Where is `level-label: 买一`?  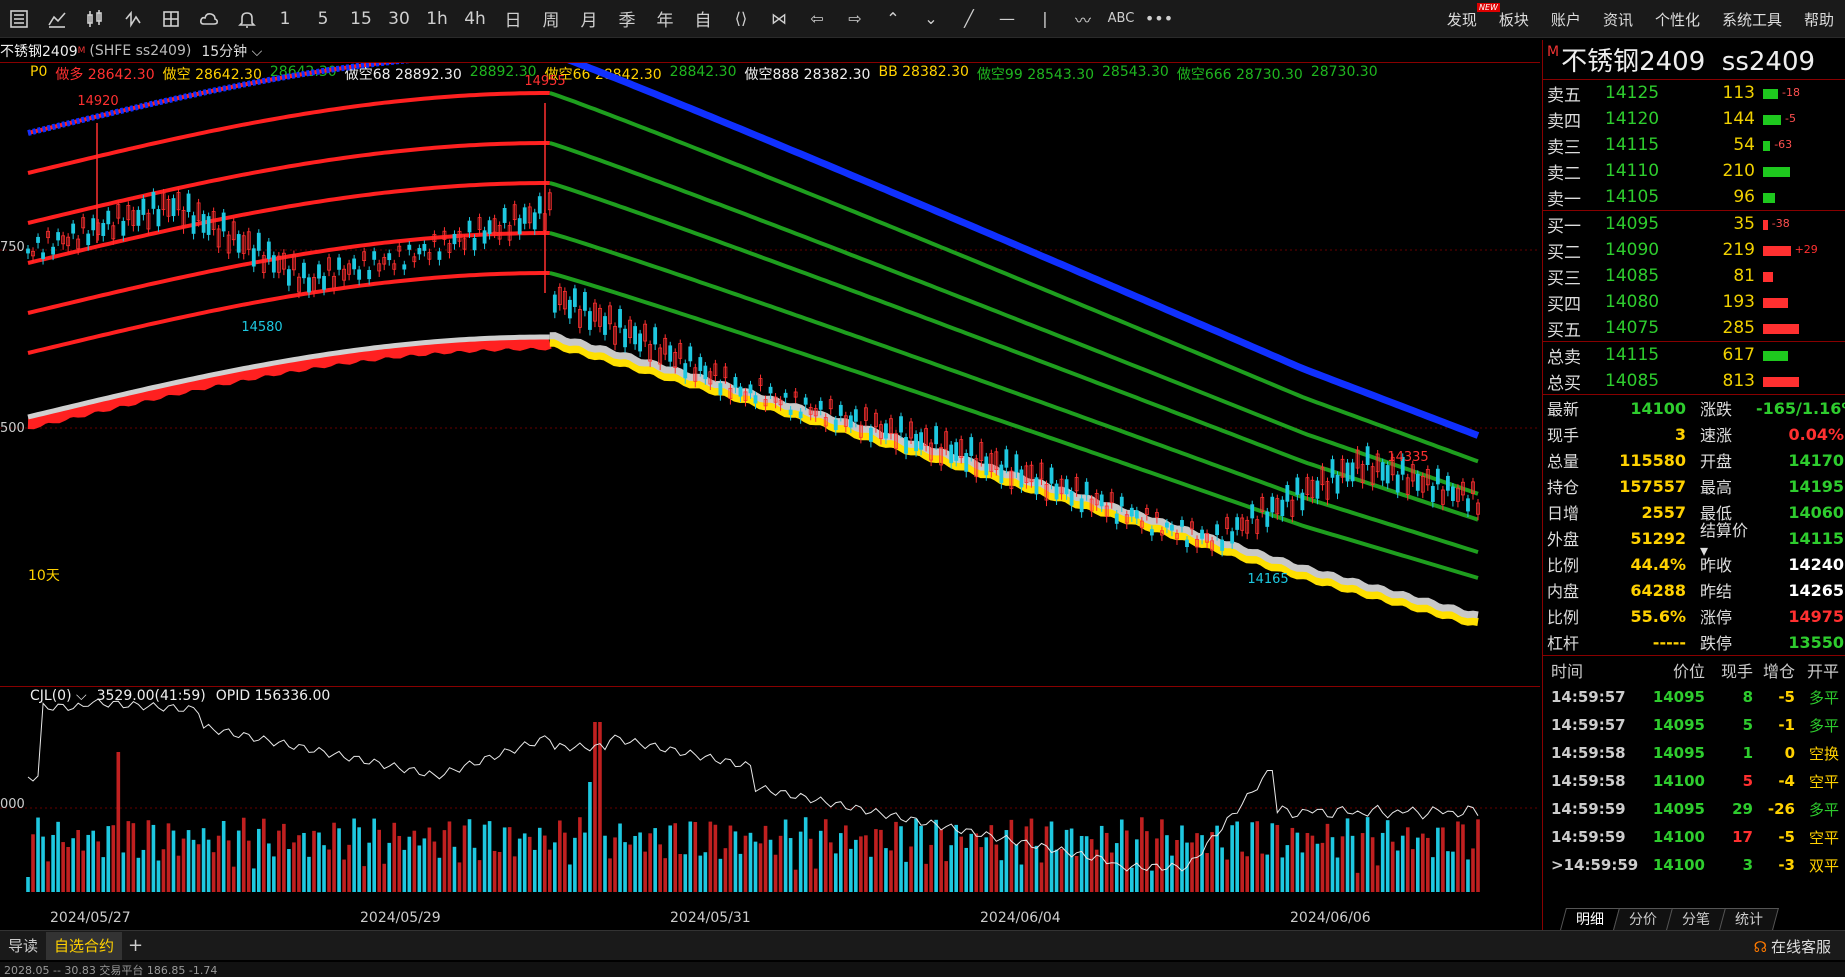
level-label: 买一 is located at coordinates (1564, 226).